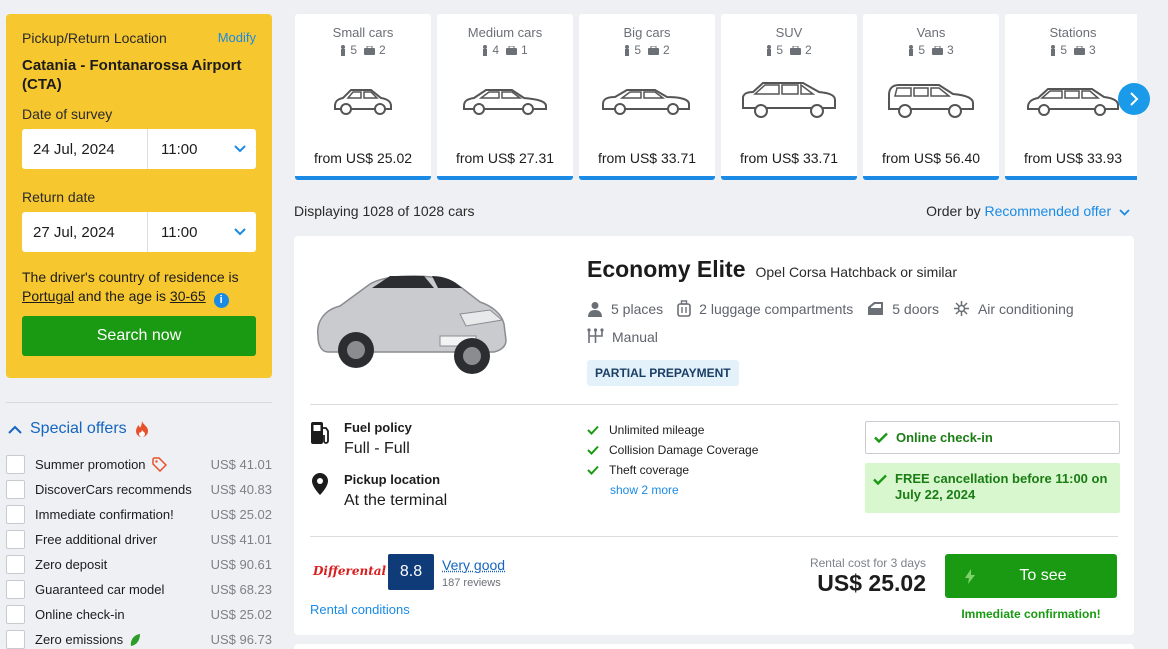 This screenshot has height=649, width=1168. I want to click on location-header: Pickup/Return Location Modify, so click(139, 38).